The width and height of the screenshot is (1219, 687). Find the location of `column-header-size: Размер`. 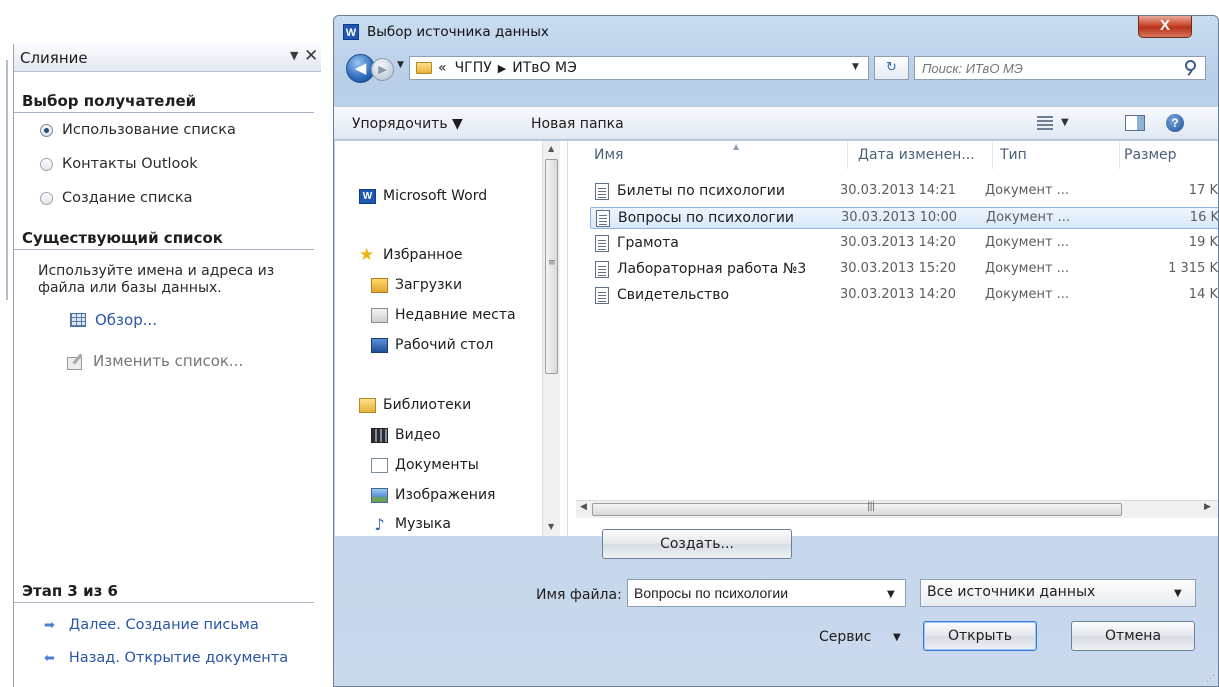

column-header-size: Размер is located at coordinates (1171, 155).